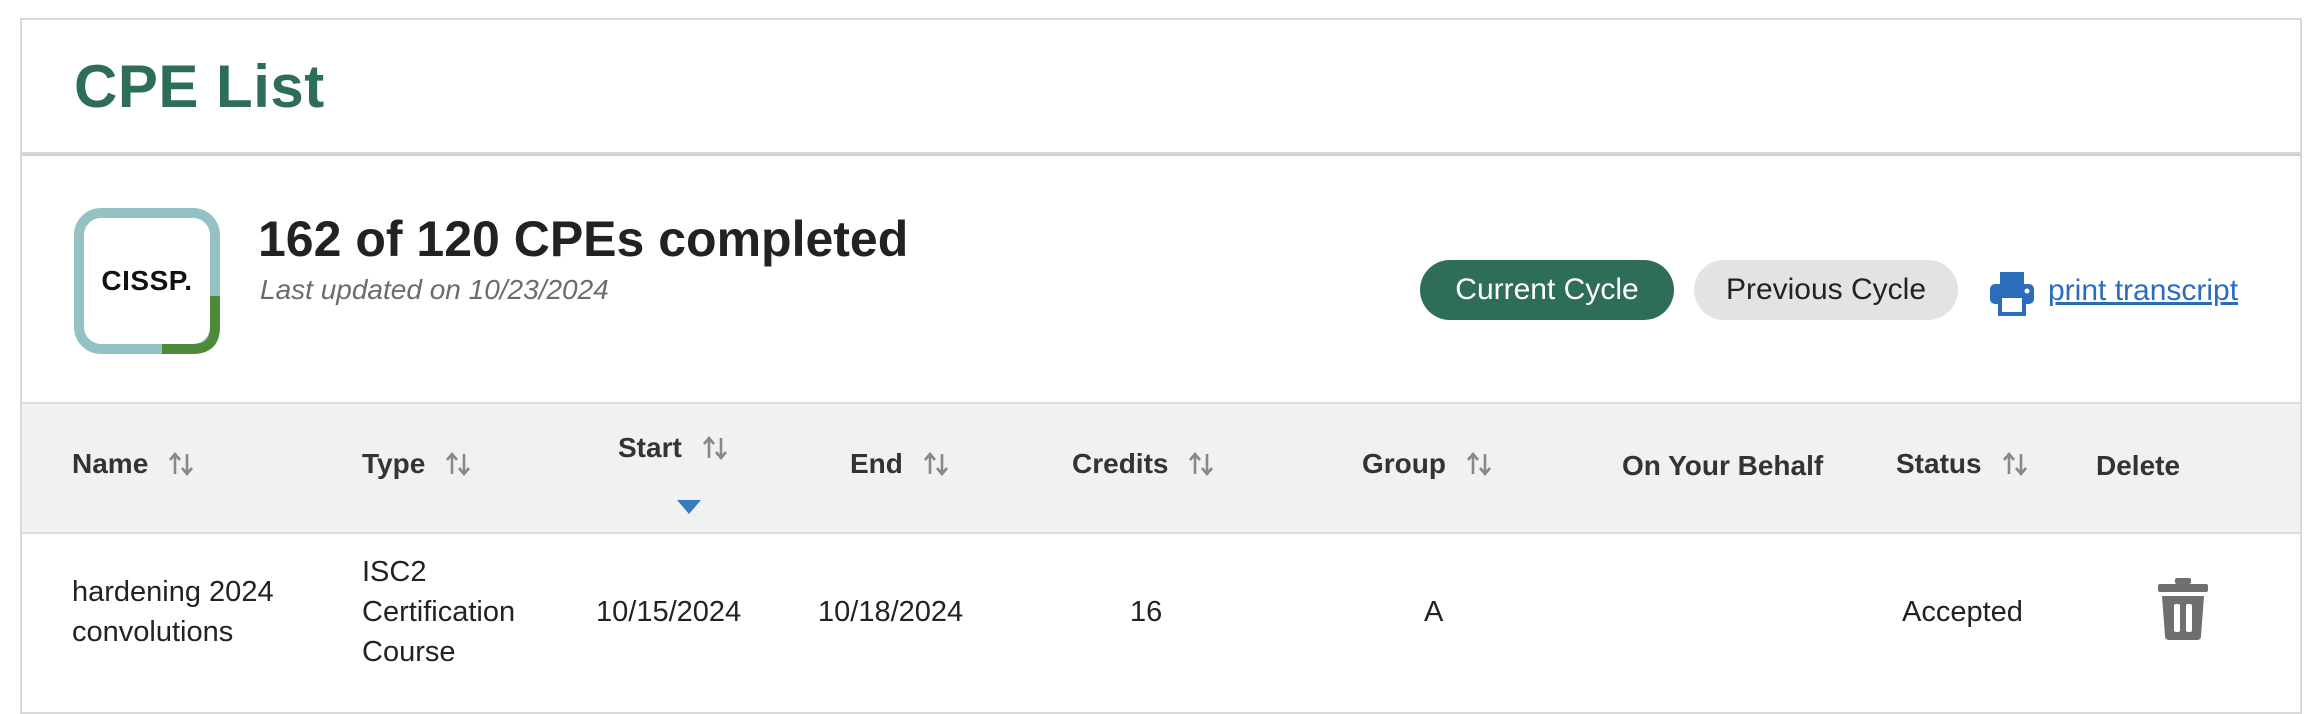 The width and height of the screenshot is (2310, 714). What do you see at coordinates (650, 447) in the screenshot?
I see `column-label: Start` at bounding box center [650, 447].